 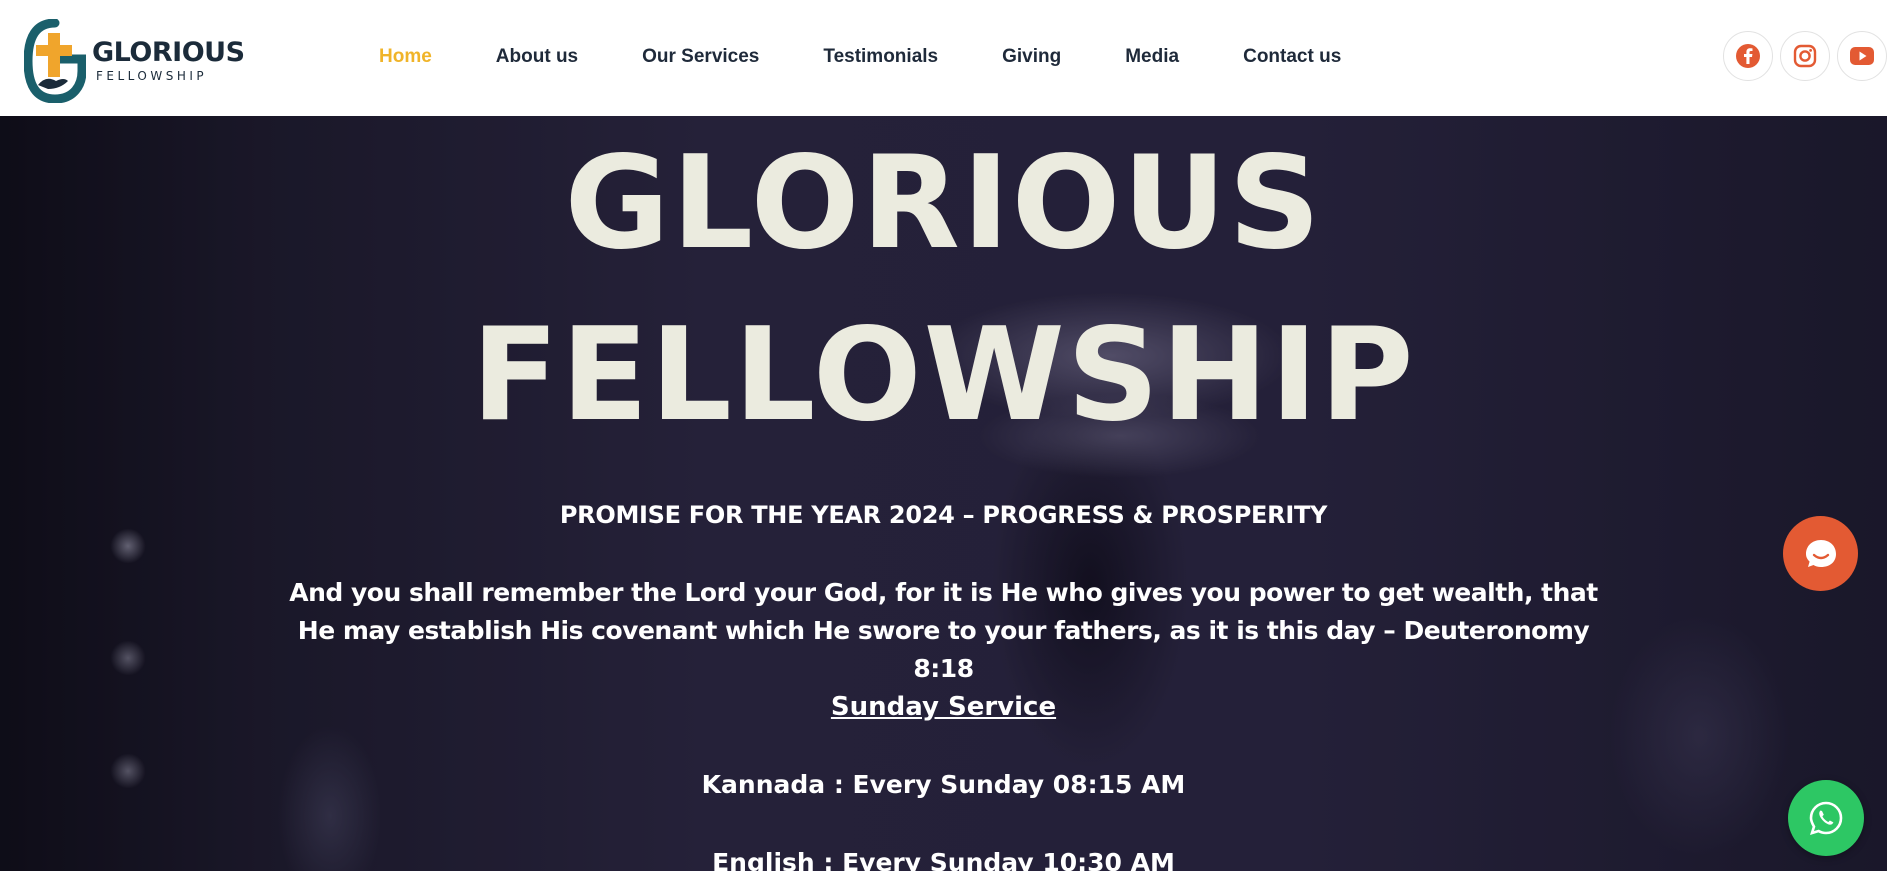 I want to click on chat-bubble-icon, so click(x=1820, y=553).